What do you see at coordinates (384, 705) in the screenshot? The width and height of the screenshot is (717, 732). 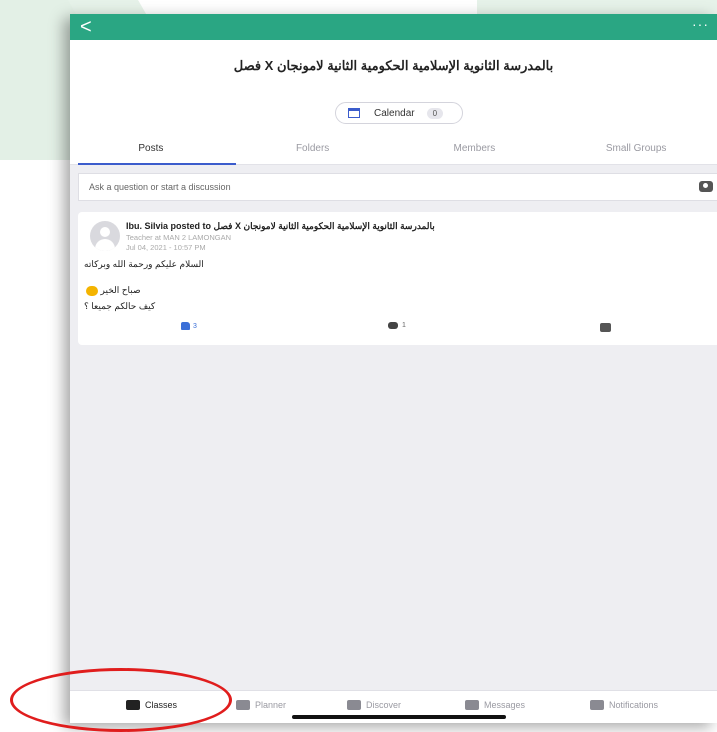 I see `nav-label: Discover` at bounding box center [384, 705].